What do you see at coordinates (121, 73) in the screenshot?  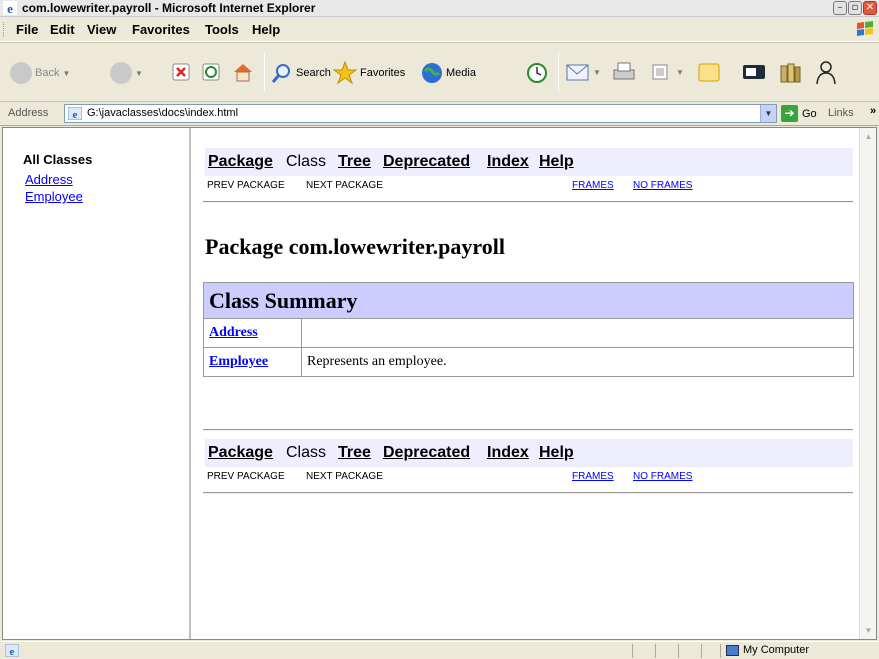 I see `forward-arrow-icon` at bounding box center [121, 73].